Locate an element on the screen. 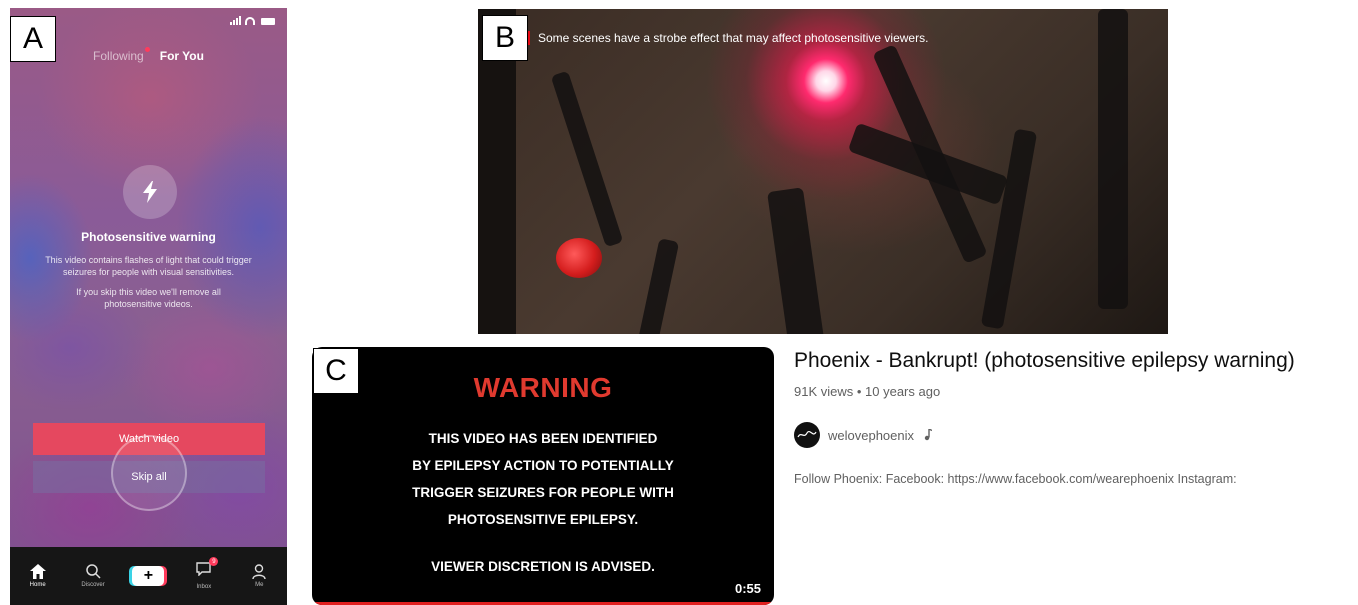 The width and height of the screenshot is (1358, 605). search-icon is located at coordinates (93, 571).